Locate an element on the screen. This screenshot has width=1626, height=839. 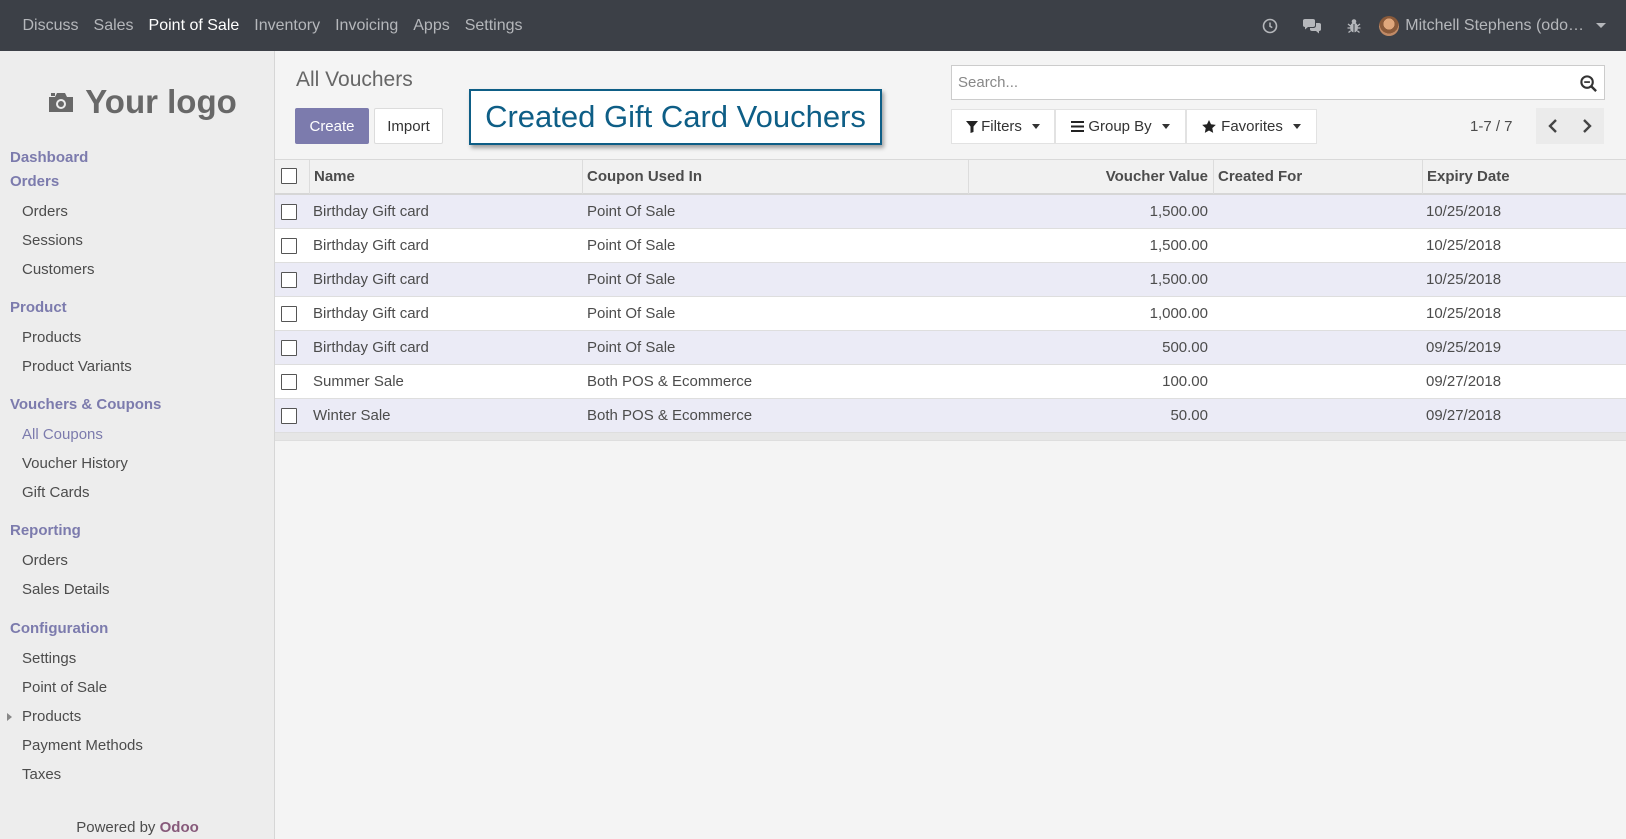
sidebar-item-point-of-sale: Point of Sale is located at coordinates (64, 687).